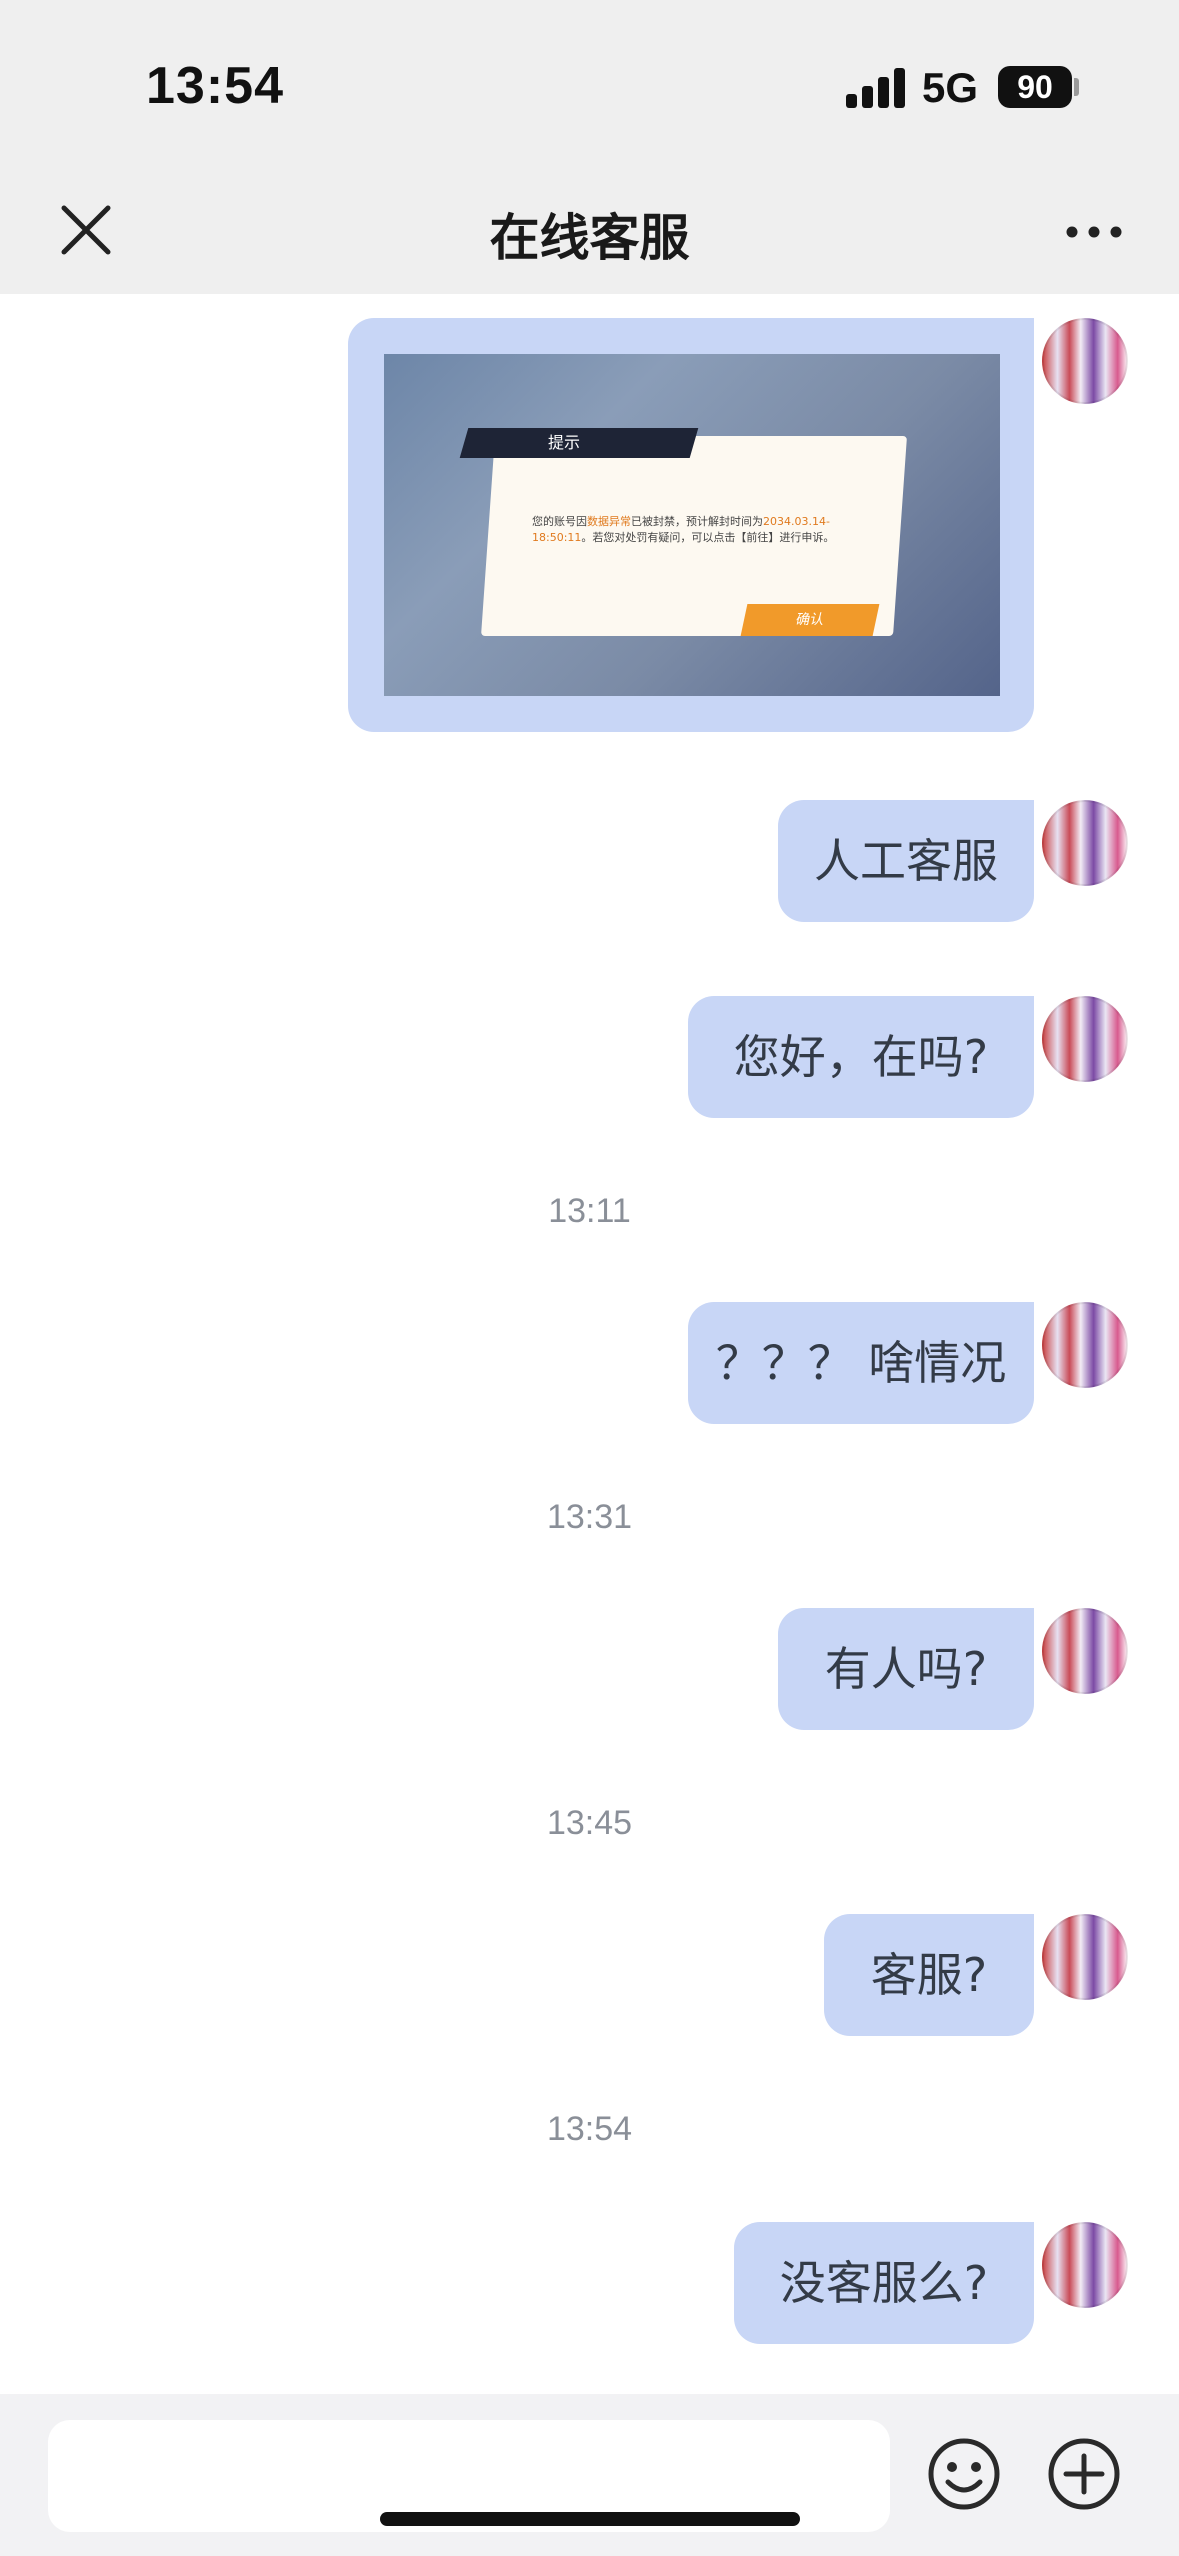 The width and height of the screenshot is (1179, 2556). What do you see at coordinates (929, 1975) in the screenshot?
I see `message-bubble: 客服?` at bounding box center [929, 1975].